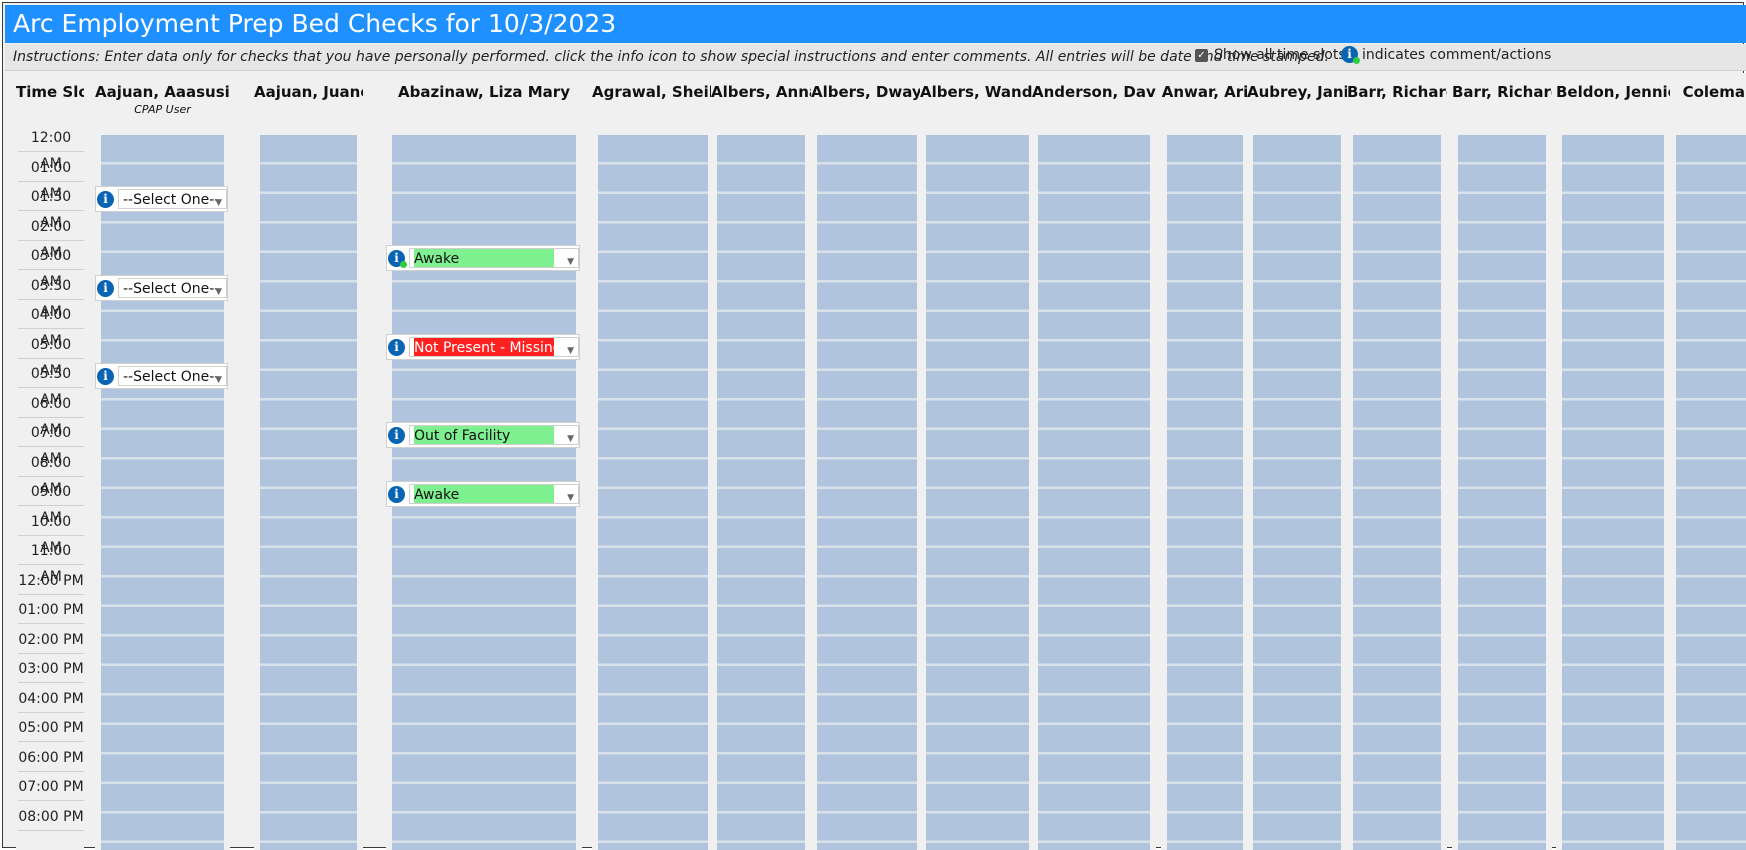 The width and height of the screenshot is (1746, 850). Describe the element at coordinates (761, 92) in the screenshot. I see `resident-name: Albers, Anna` at that location.